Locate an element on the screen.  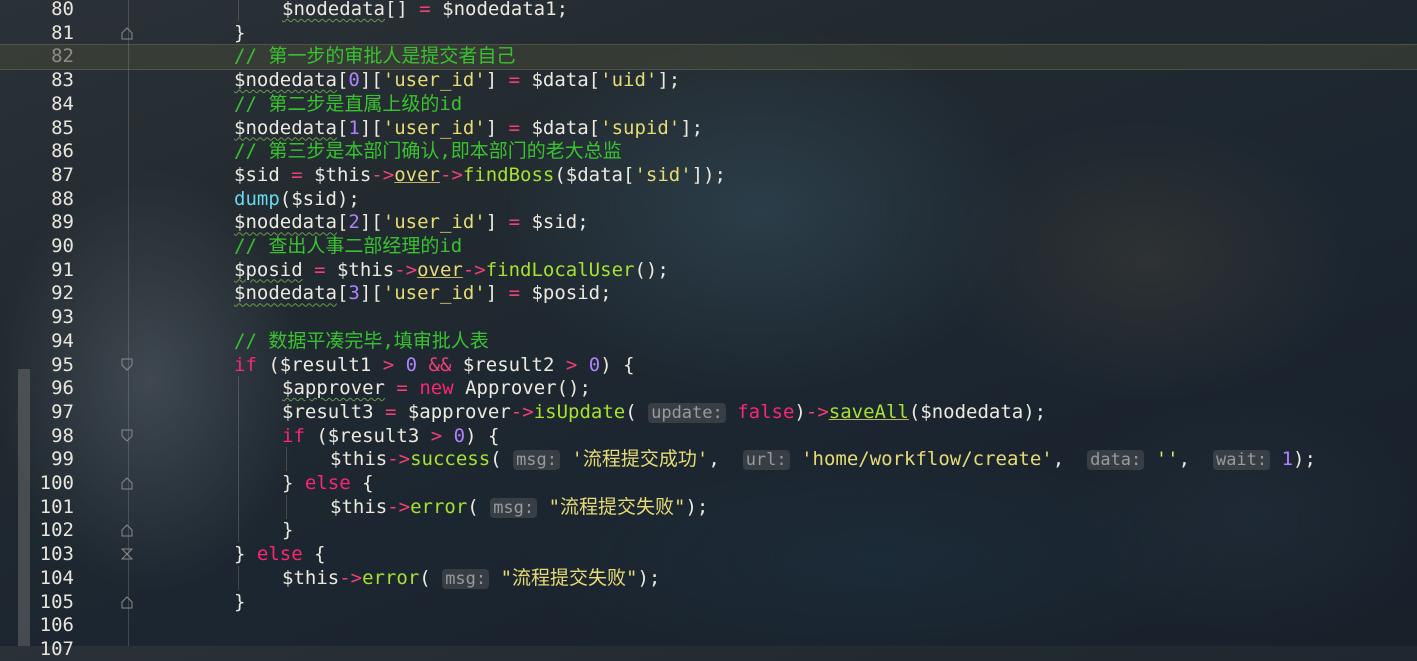
line-number: 105 is located at coordinates (37, 602).